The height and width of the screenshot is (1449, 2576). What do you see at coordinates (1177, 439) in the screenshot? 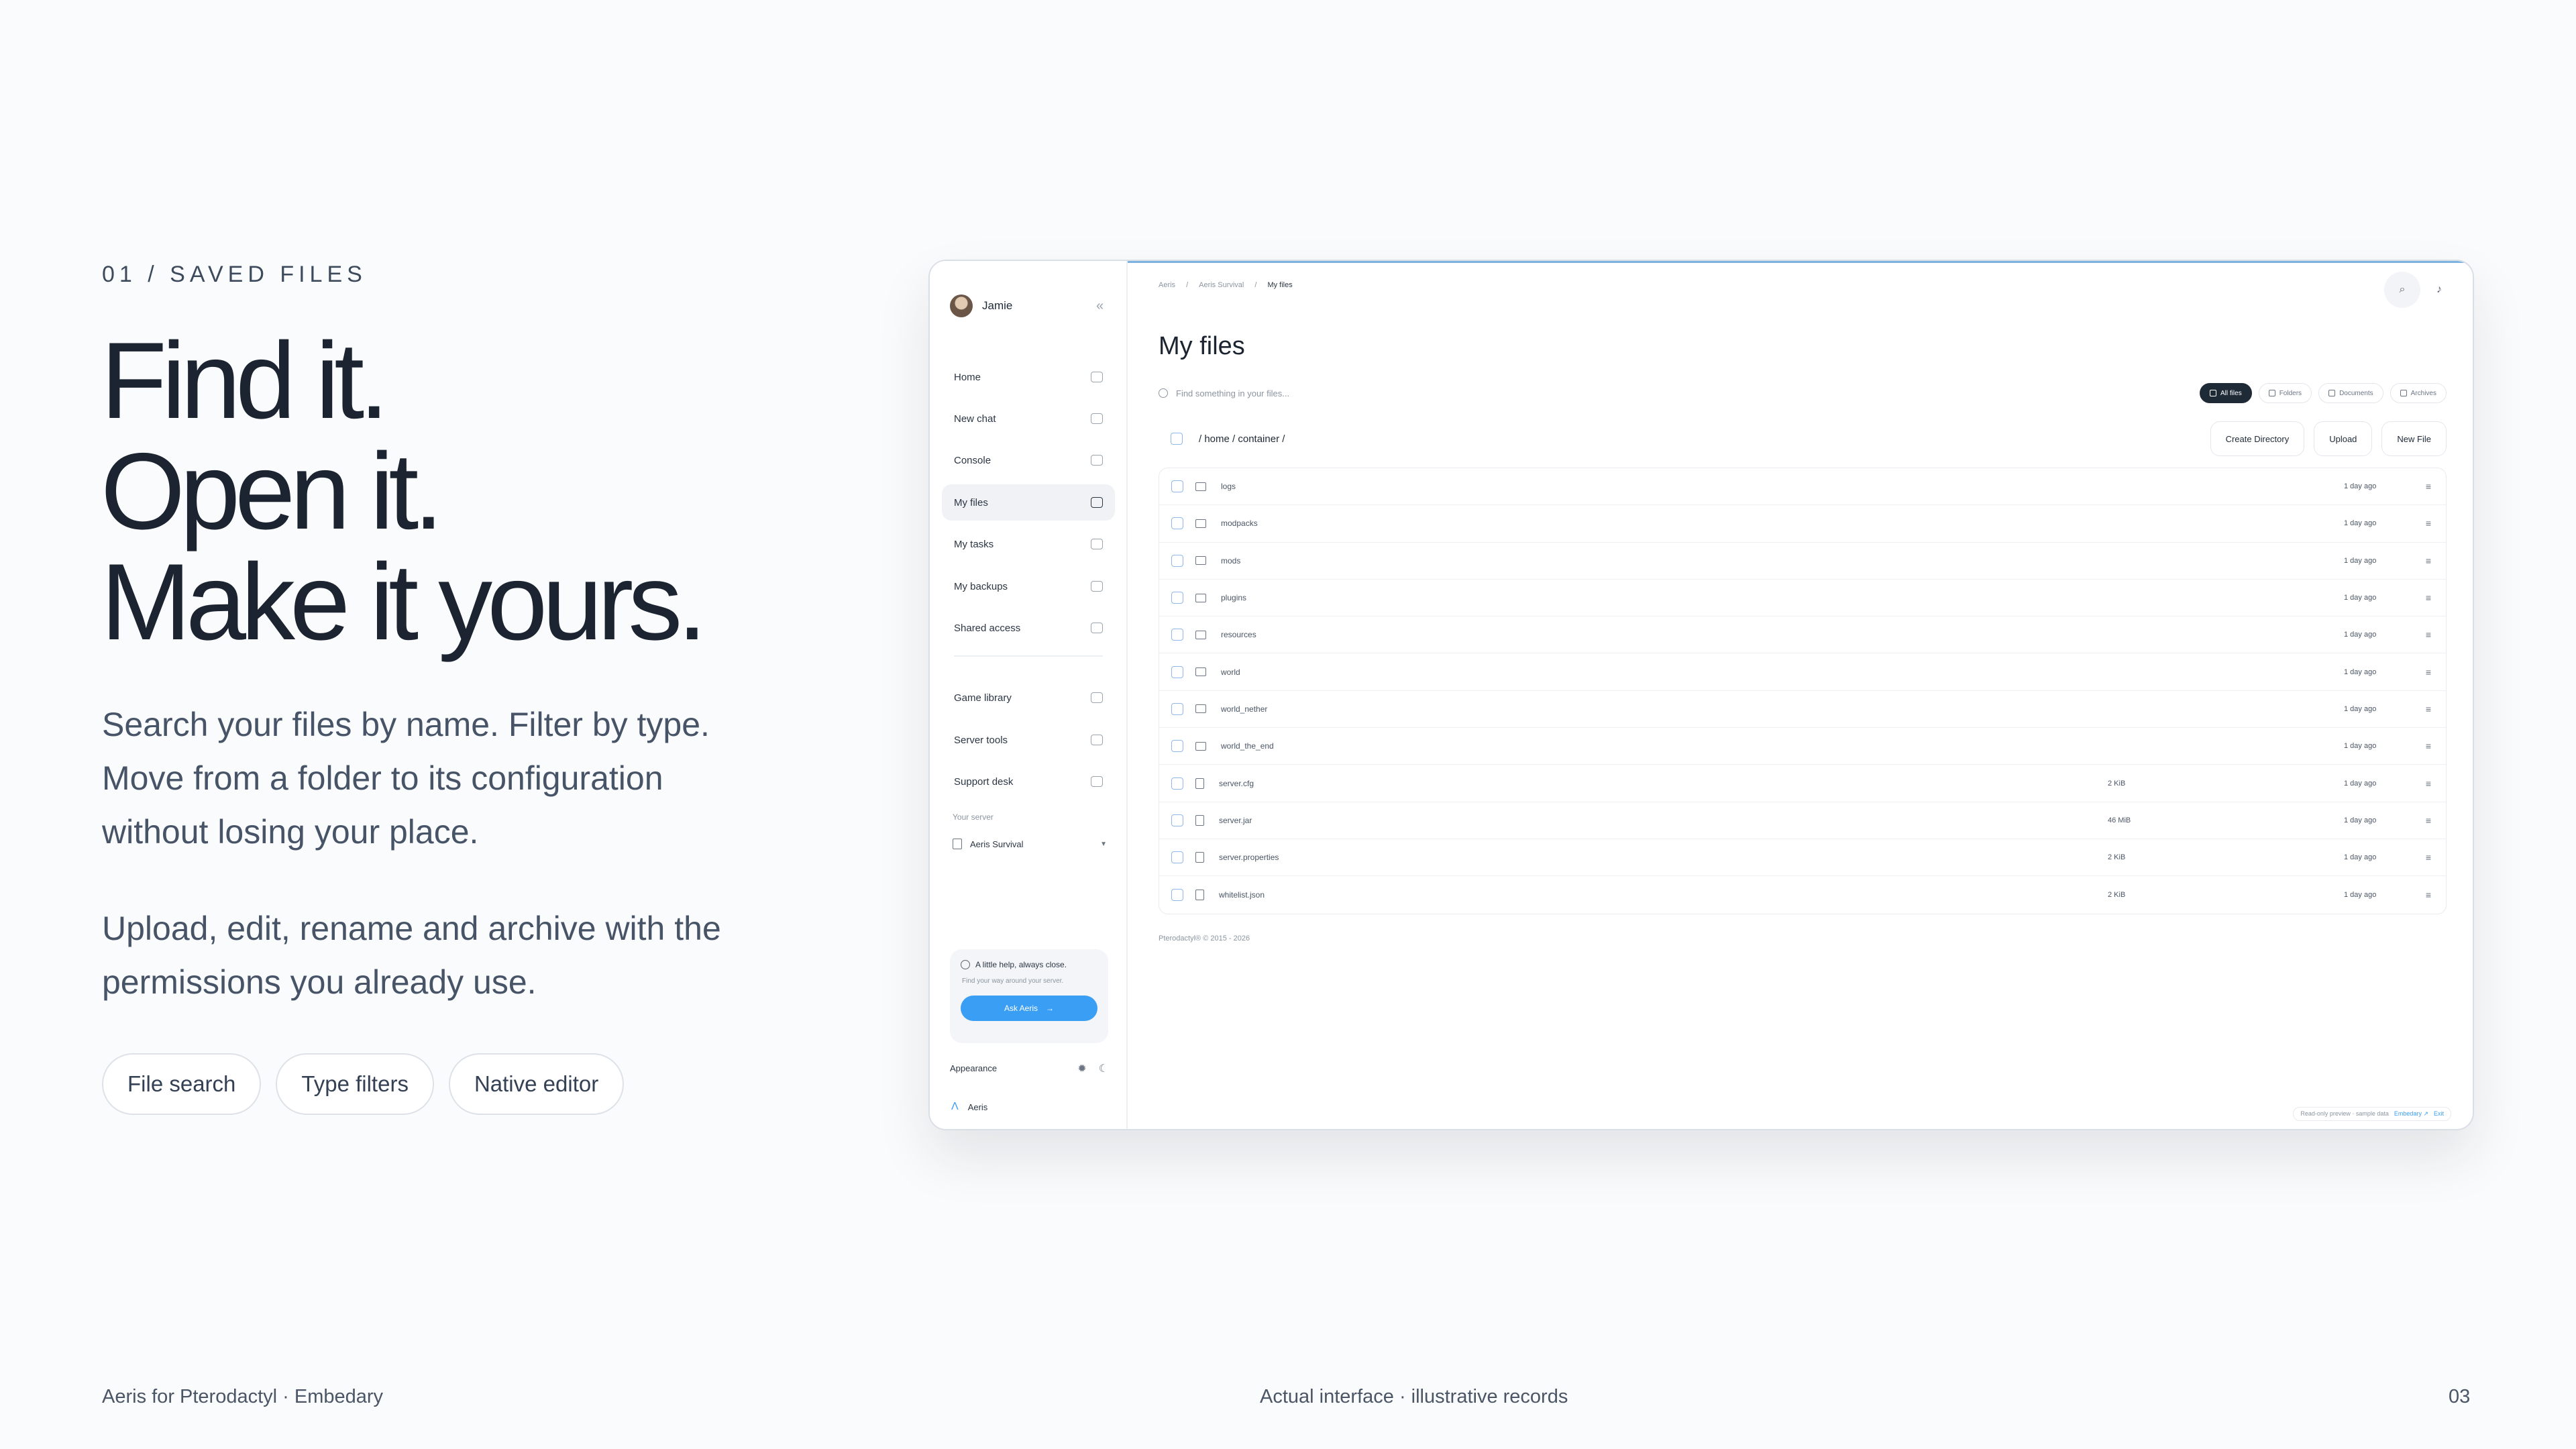
I see `select-all-checkbox` at bounding box center [1177, 439].